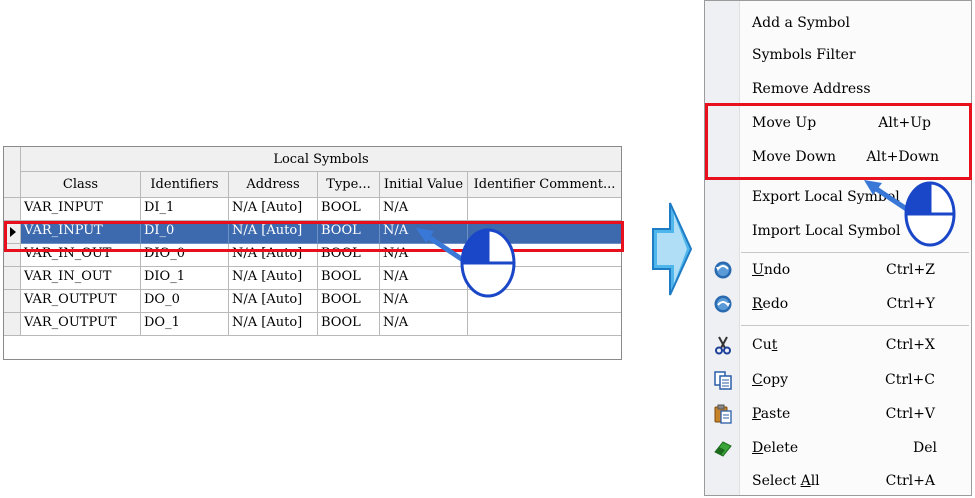 The height and width of the screenshot is (498, 975). I want to click on menu-item-add-symbol: Add a Symbol, so click(838, 23).